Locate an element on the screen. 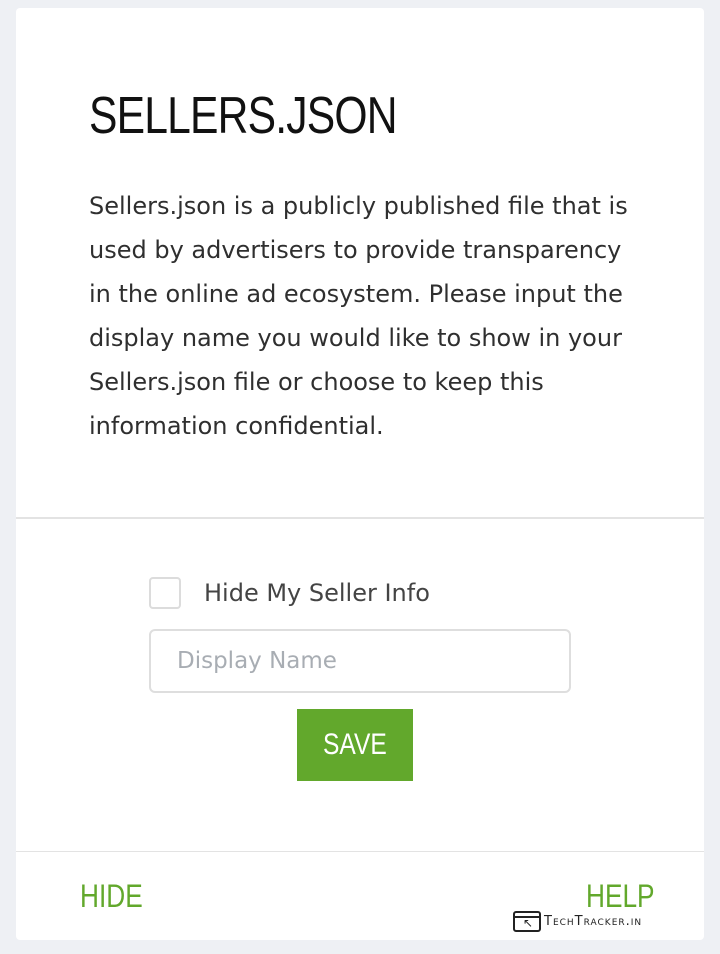 This screenshot has height=954, width=720. help-link: HELP is located at coordinates (628, 896).